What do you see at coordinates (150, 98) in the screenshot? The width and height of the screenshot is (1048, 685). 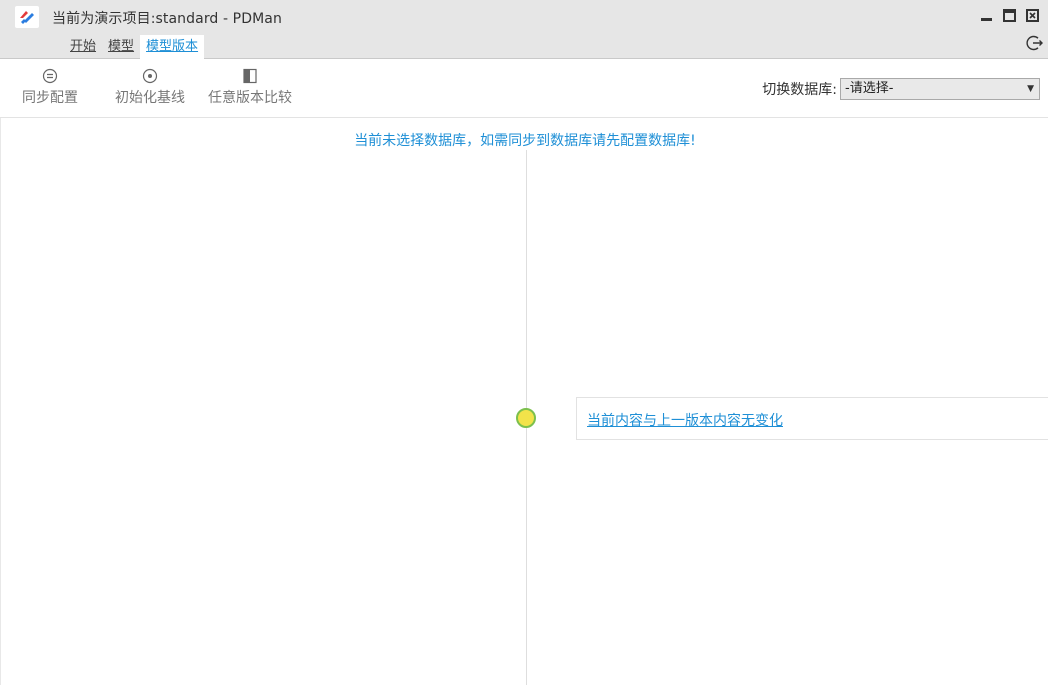 I see `init-baseline-label: 初始化基线` at bounding box center [150, 98].